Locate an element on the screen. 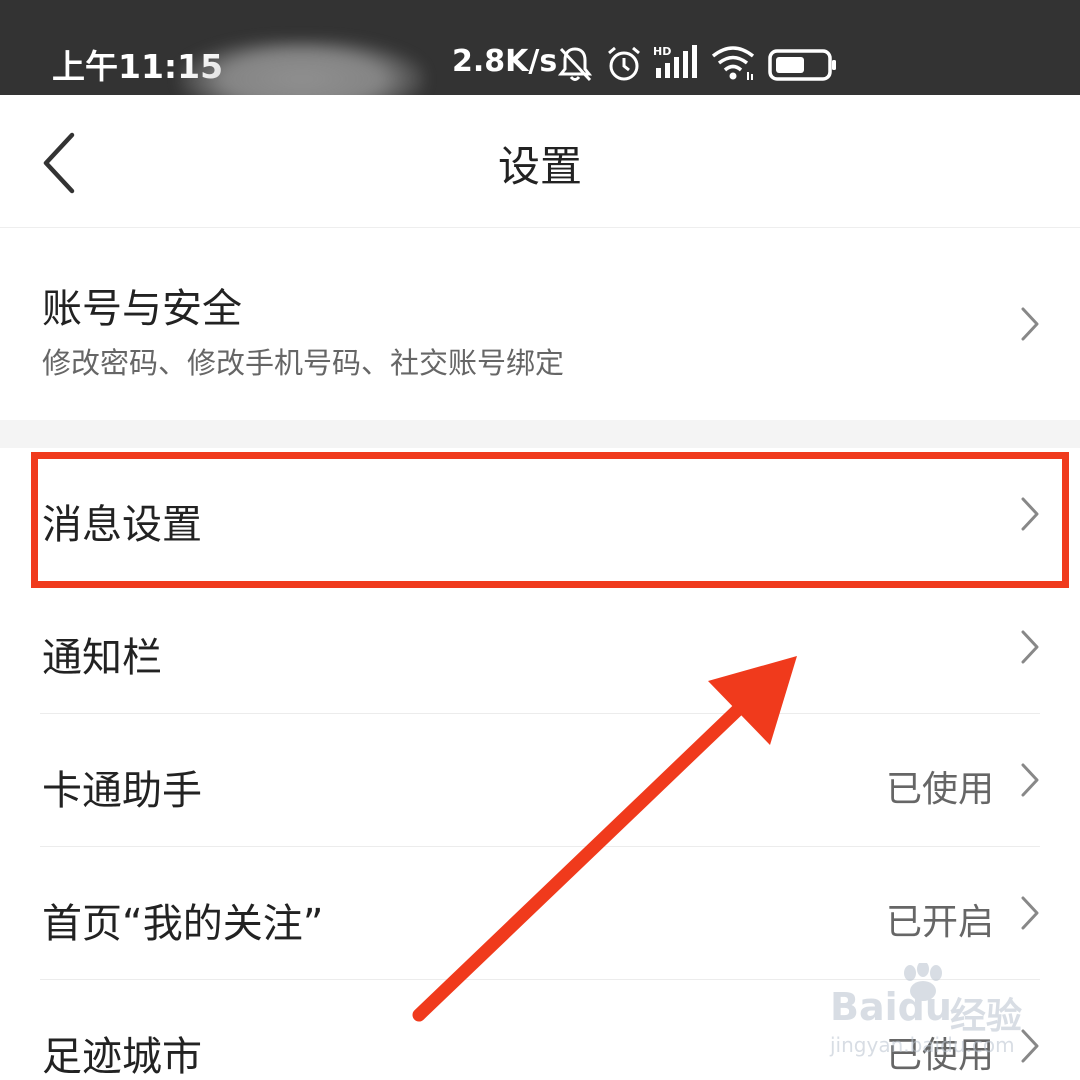 Image resolution: width=1080 pixels, height=1080 pixels. alarm-icon is located at coordinates (624, 63).